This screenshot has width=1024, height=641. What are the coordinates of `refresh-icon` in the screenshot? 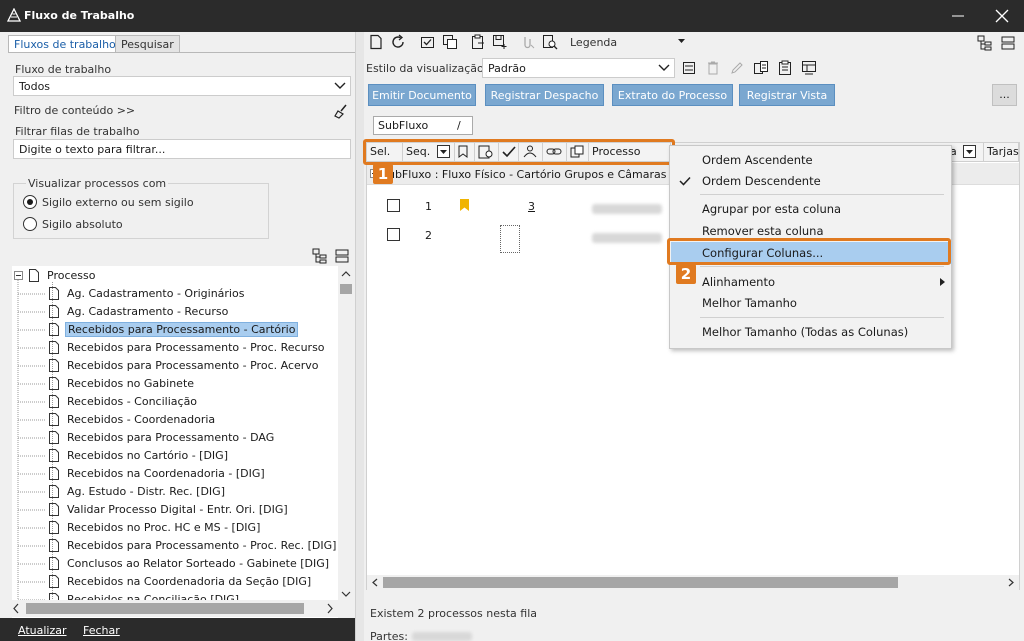 It's located at (398, 42).